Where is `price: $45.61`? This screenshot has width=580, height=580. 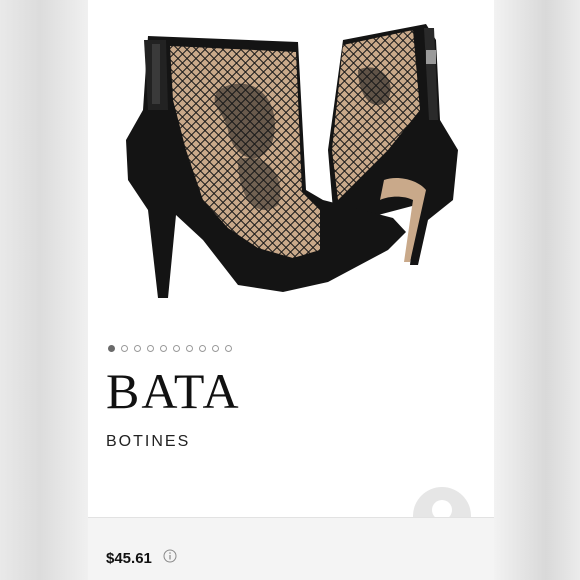
price: $45.61 is located at coordinates (129, 558).